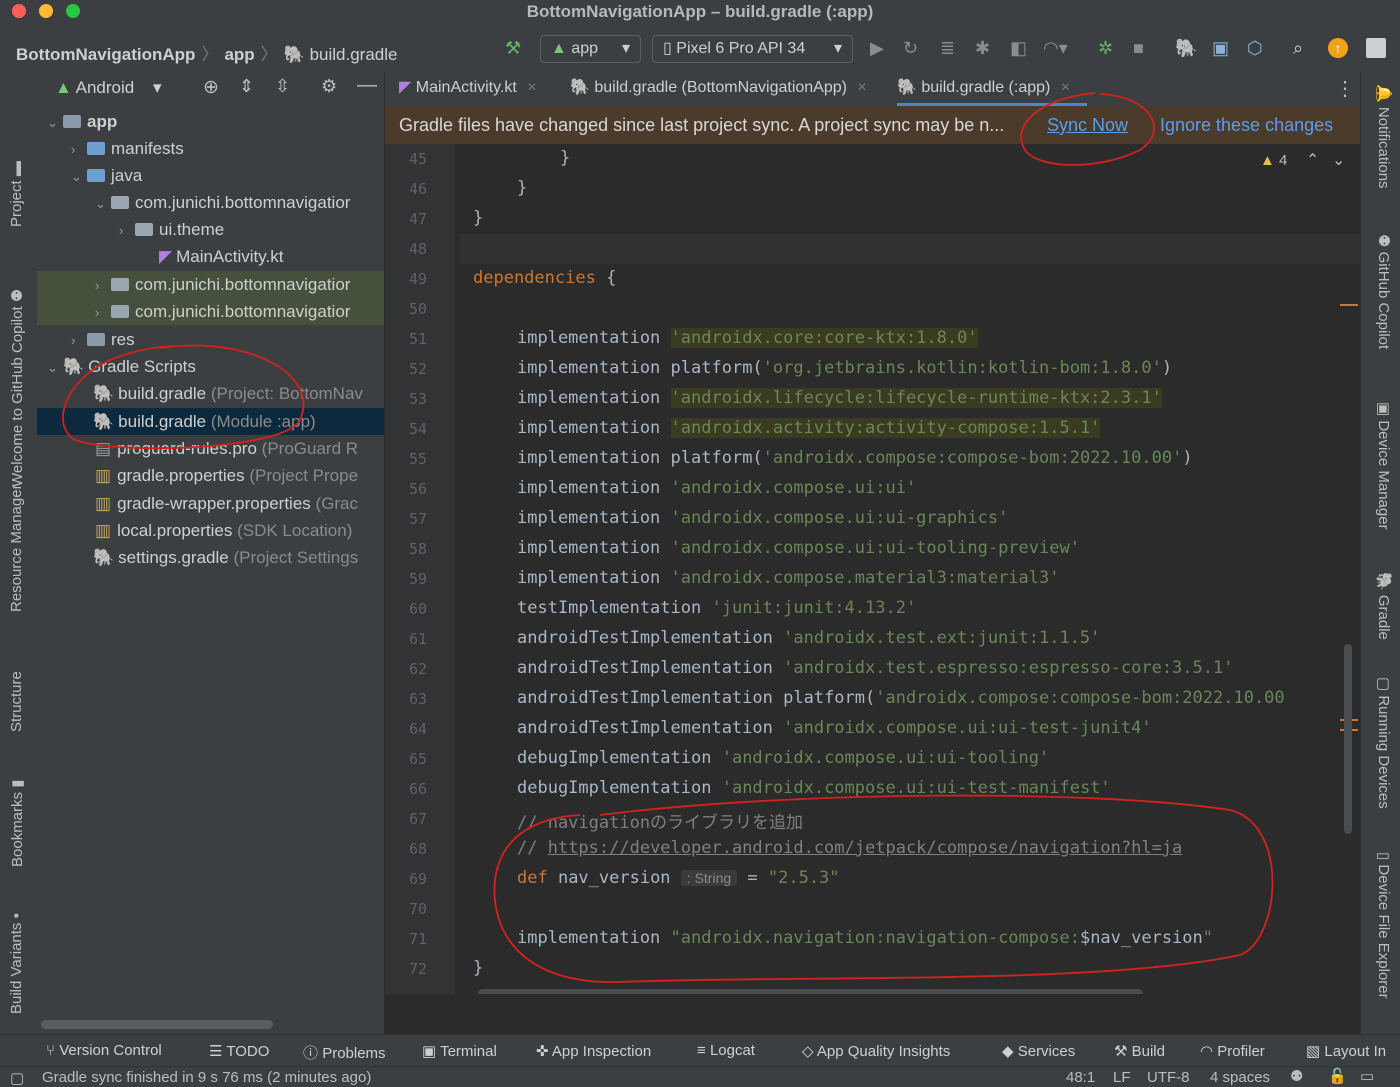 This screenshot has height=1087, width=1400. Describe the element at coordinates (17, 823) in the screenshot. I see `tab-bookmarks: Bookmarks ▮` at that location.